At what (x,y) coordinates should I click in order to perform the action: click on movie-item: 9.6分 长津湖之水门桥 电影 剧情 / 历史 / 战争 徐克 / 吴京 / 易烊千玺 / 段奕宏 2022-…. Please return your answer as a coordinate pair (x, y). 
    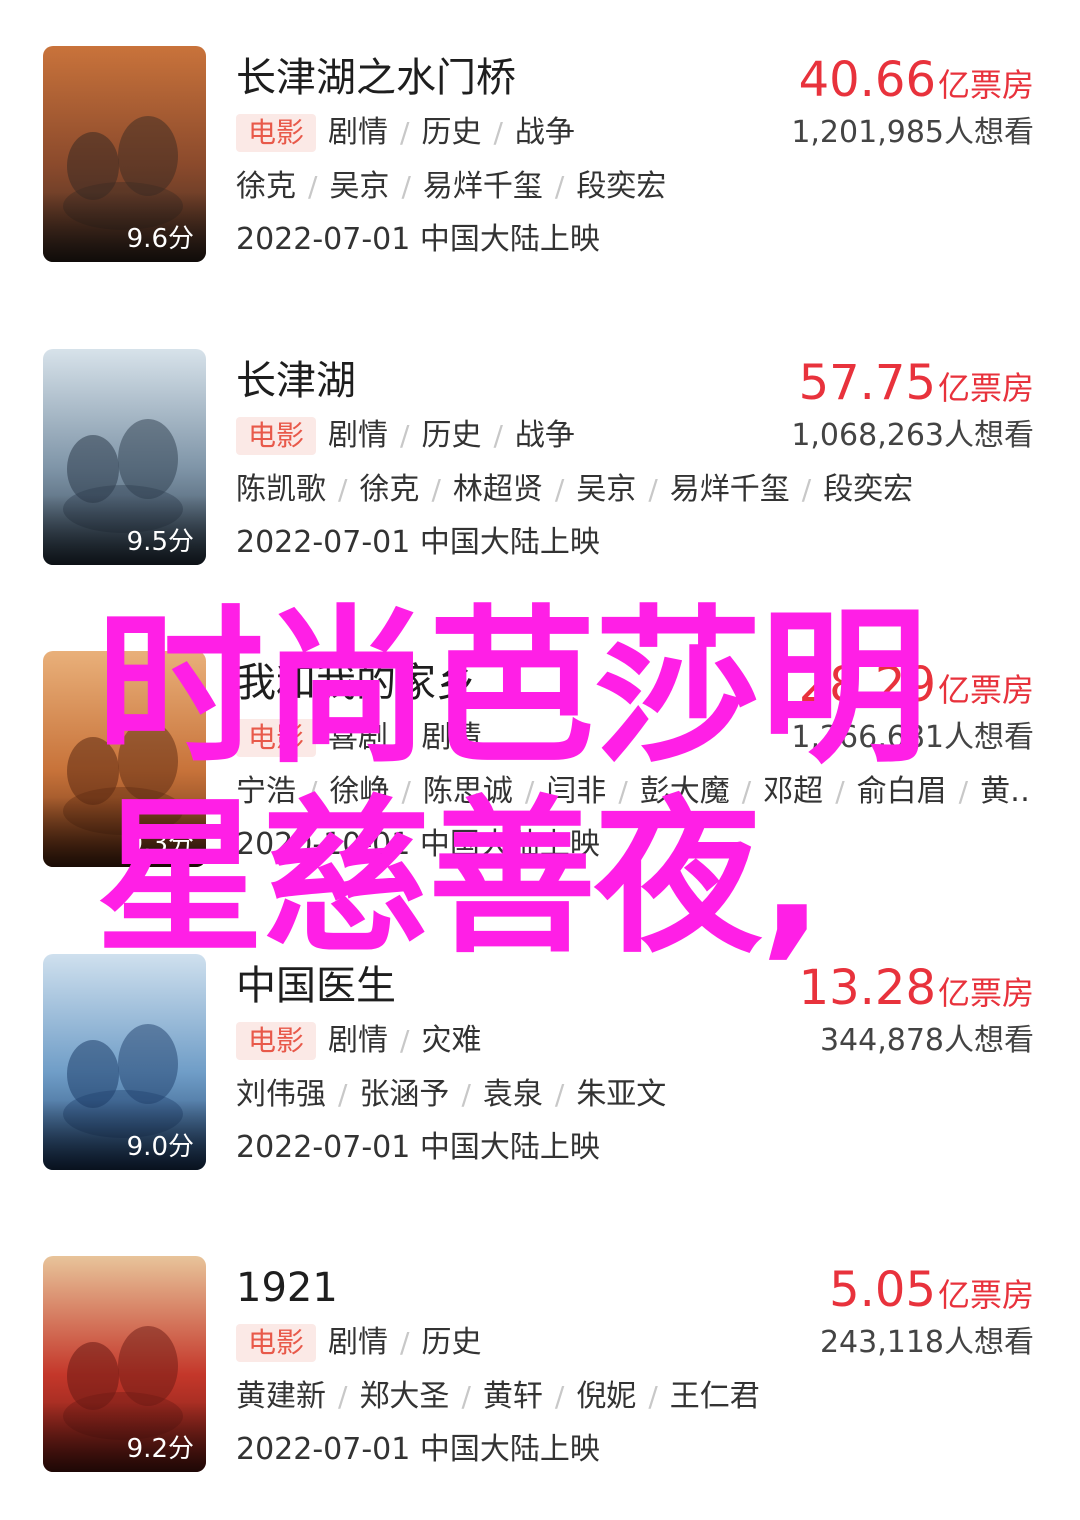
    Looking at the image, I should click on (540, 155).